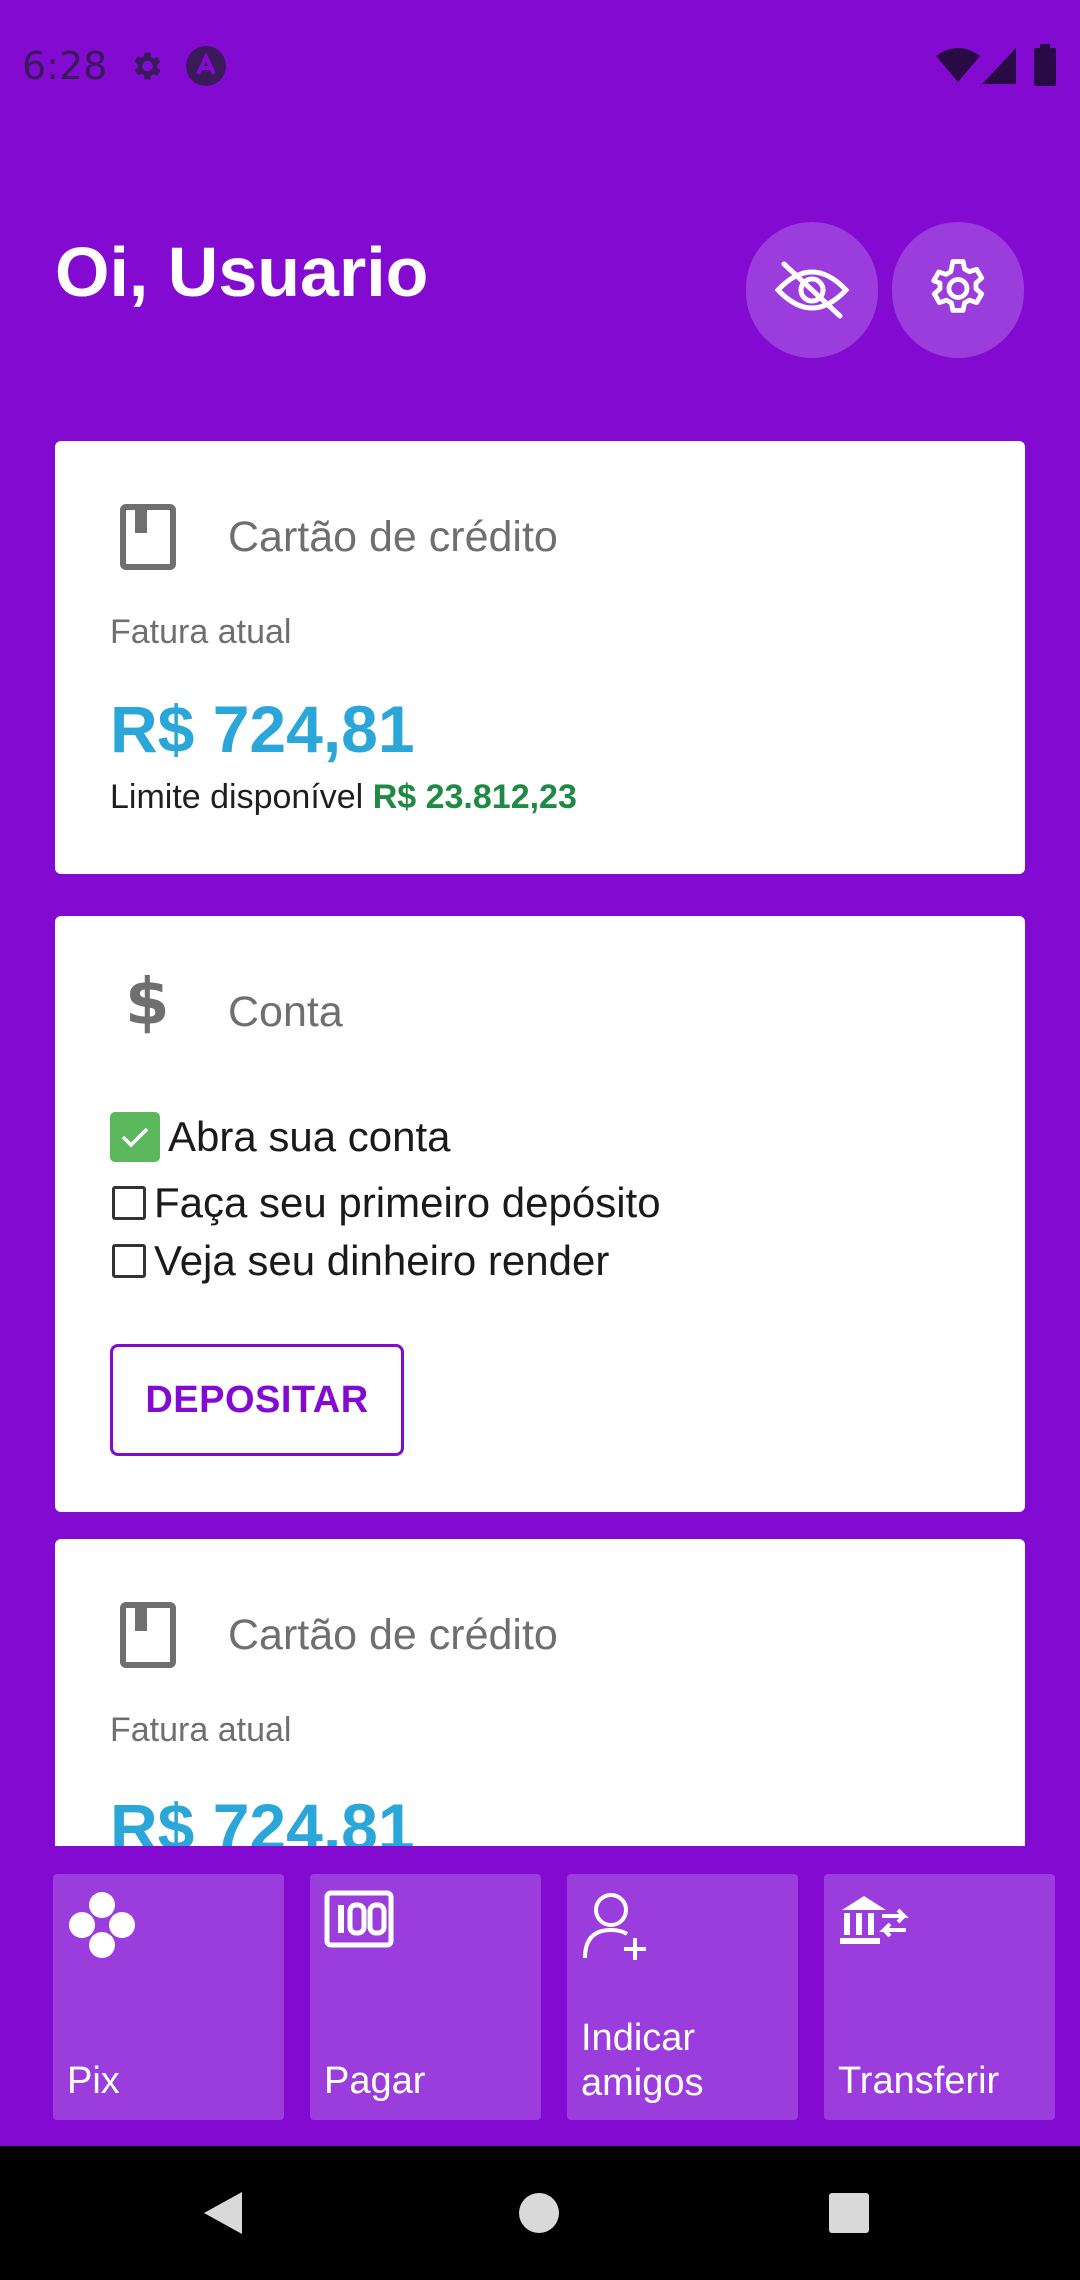 Image resolution: width=1080 pixels, height=2280 pixels. What do you see at coordinates (540, 1692) in the screenshot?
I see `credit-card-card: Cartão de crédito Fatura atual R$ 724,81` at bounding box center [540, 1692].